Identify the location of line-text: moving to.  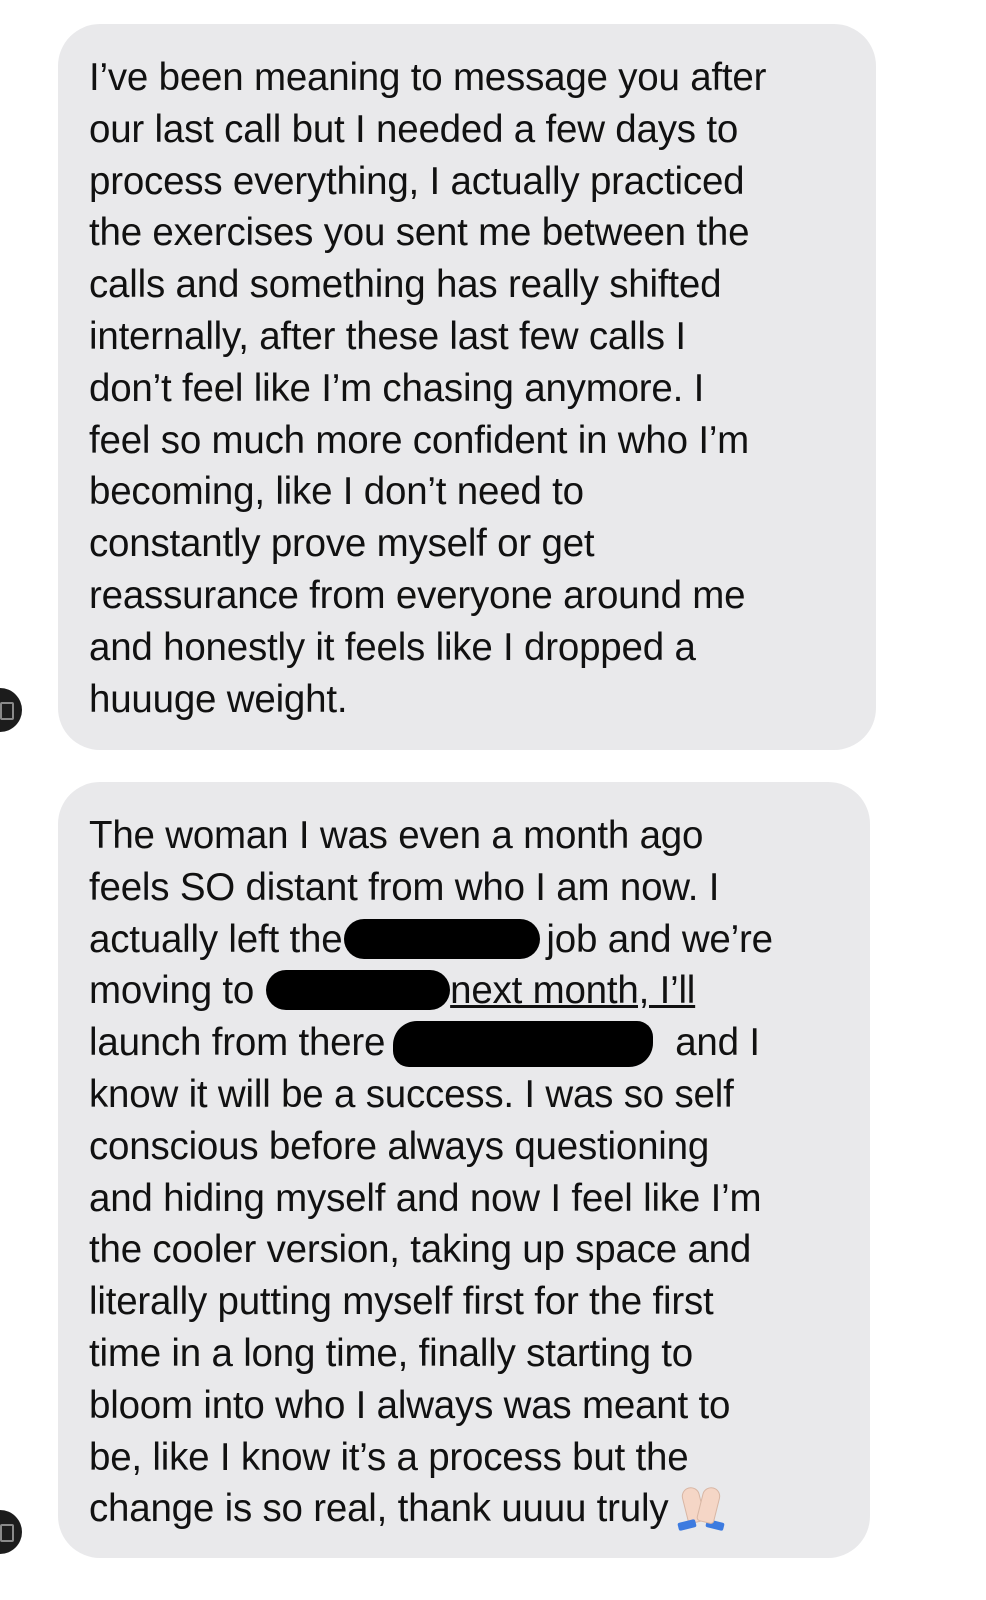
(172, 991).